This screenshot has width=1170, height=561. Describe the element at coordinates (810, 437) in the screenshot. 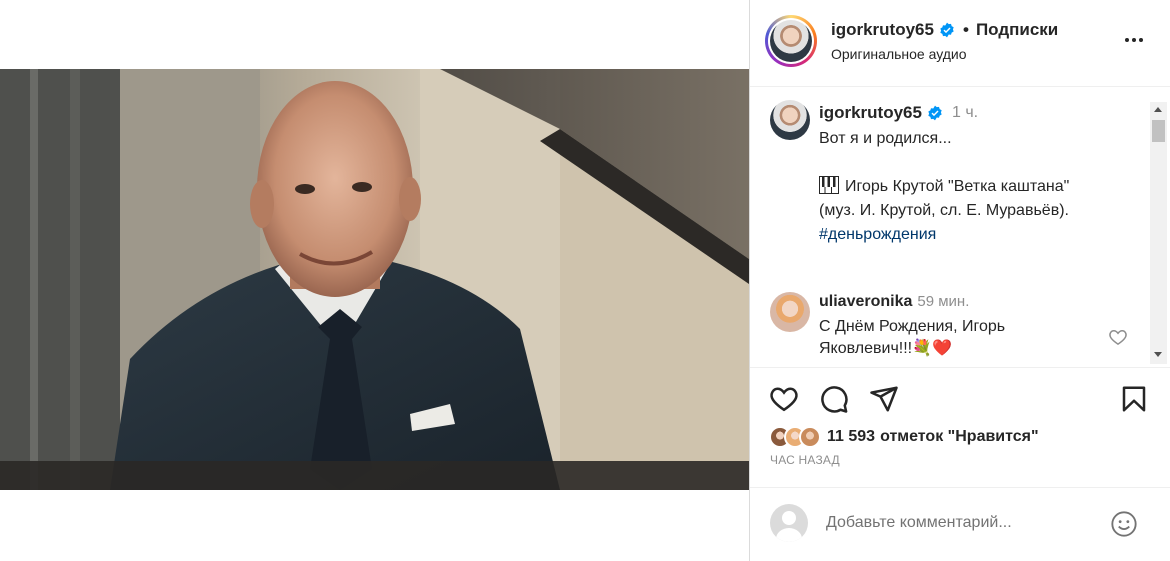

I see `liker-avatar` at that location.